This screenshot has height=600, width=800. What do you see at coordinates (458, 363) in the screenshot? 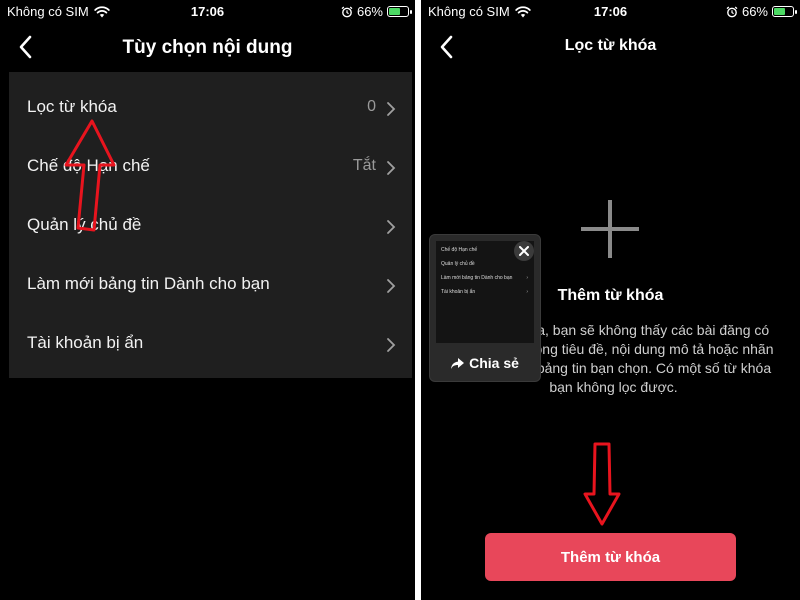
I see `share-icon` at bounding box center [458, 363].